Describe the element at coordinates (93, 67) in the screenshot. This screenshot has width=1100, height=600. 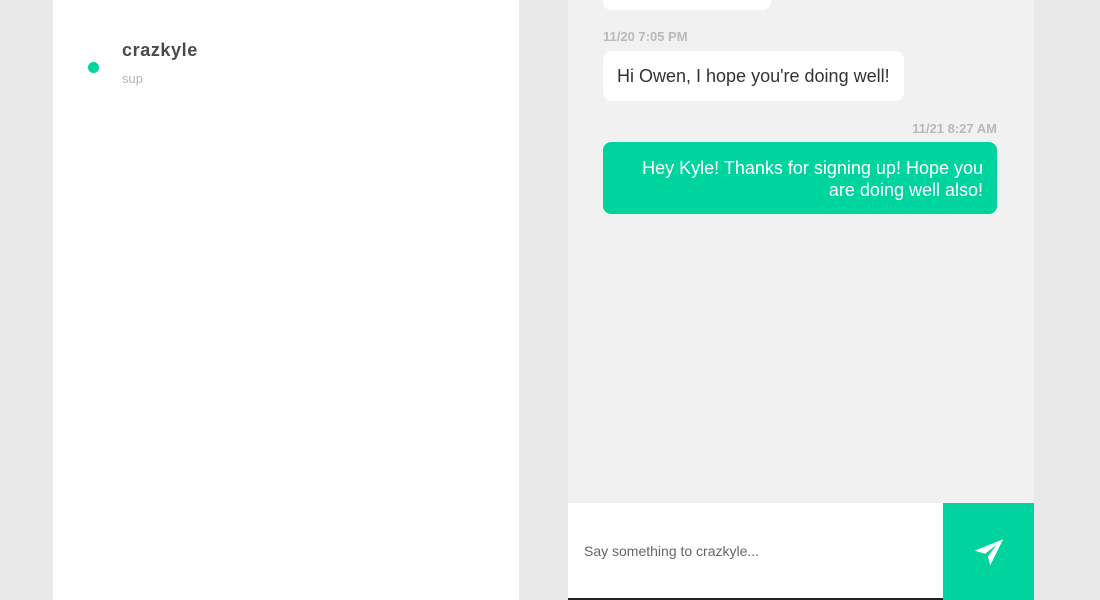
I see `online-status-dot` at that location.